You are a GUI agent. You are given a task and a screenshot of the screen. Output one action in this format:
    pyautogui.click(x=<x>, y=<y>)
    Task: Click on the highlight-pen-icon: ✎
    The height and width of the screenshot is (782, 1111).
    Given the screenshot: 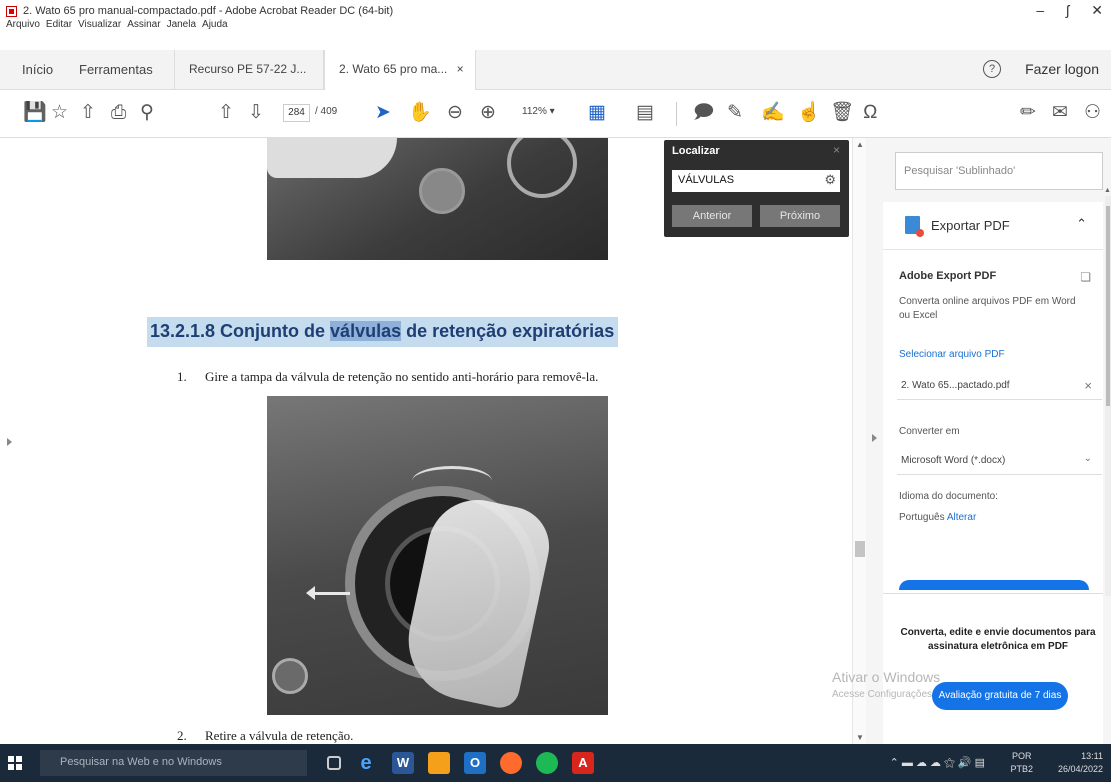 What is the action you would take?
    pyautogui.click(x=735, y=113)
    